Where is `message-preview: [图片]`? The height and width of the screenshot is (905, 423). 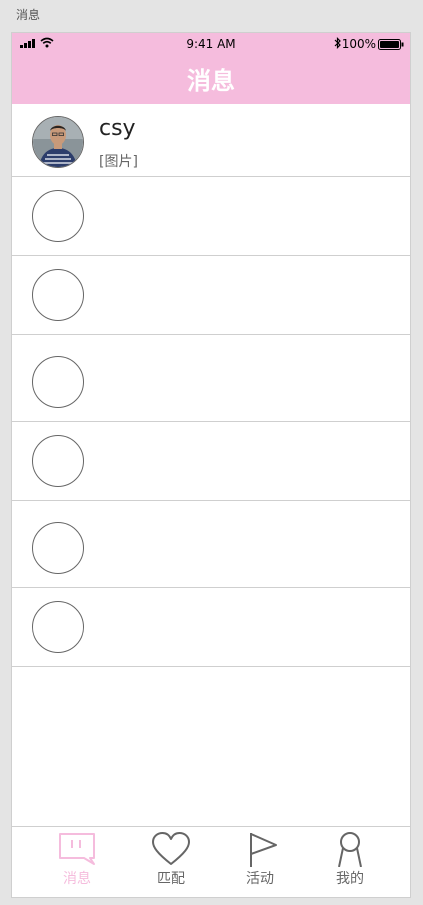
message-preview: [图片] is located at coordinates (118, 162).